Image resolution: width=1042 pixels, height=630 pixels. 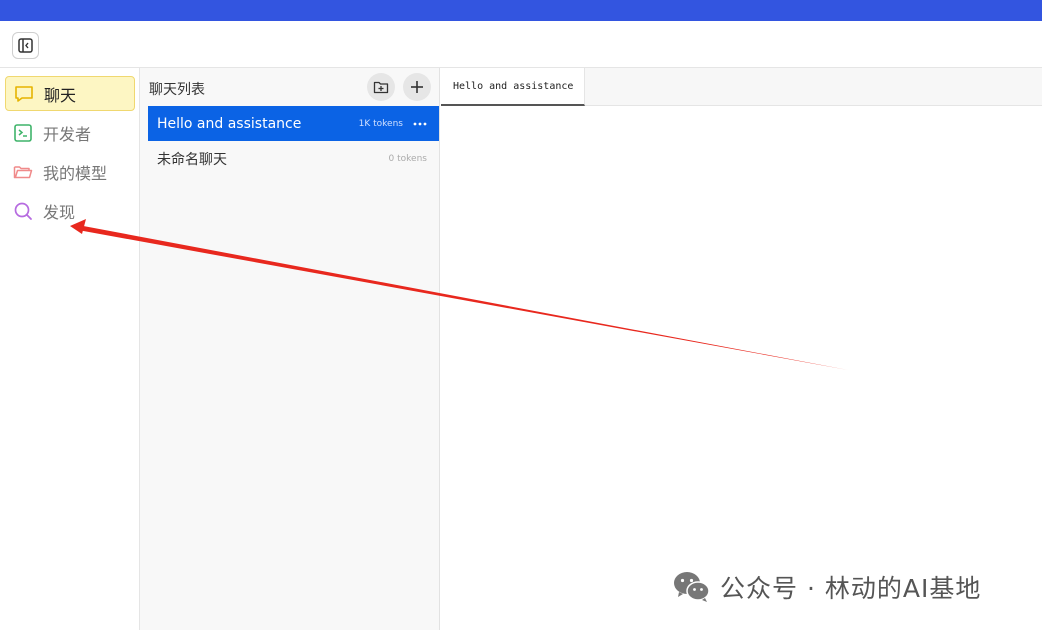 What do you see at coordinates (521, 44) in the screenshot?
I see `toolbar` at bounding box center [521, 44].